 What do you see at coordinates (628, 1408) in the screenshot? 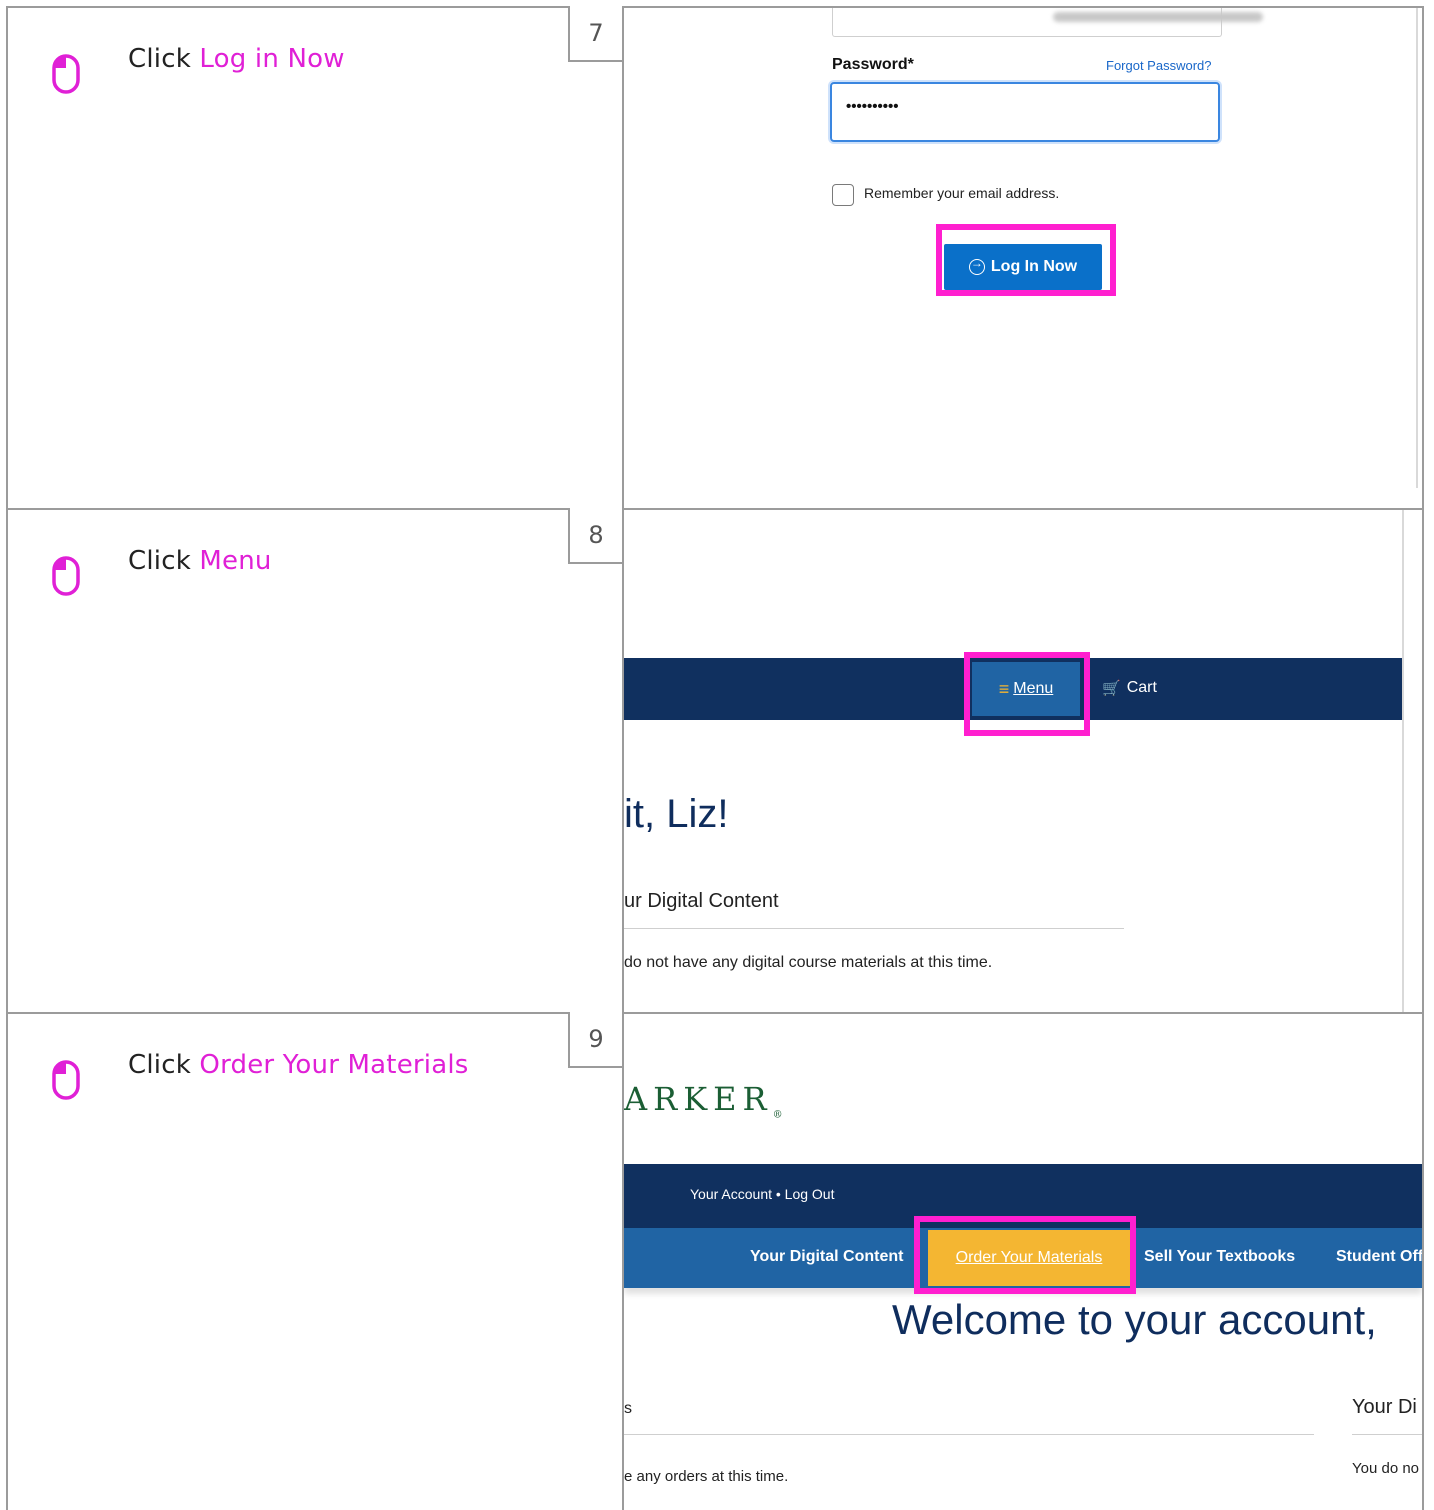
I see `orders-heading: s` at bounding box center [628, 1408].